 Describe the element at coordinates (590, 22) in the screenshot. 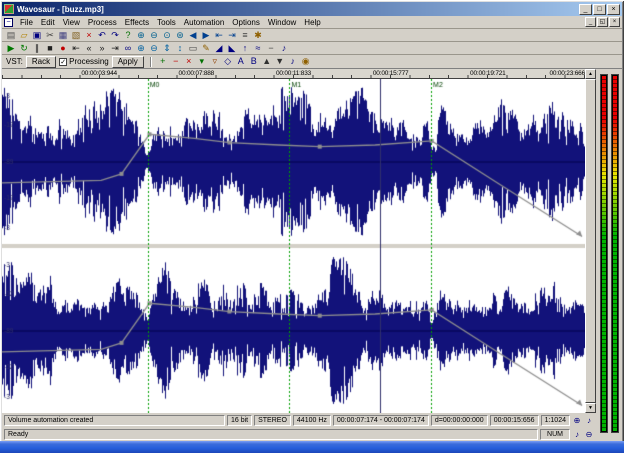

I see `mdi-minimize-button: _` at that location.